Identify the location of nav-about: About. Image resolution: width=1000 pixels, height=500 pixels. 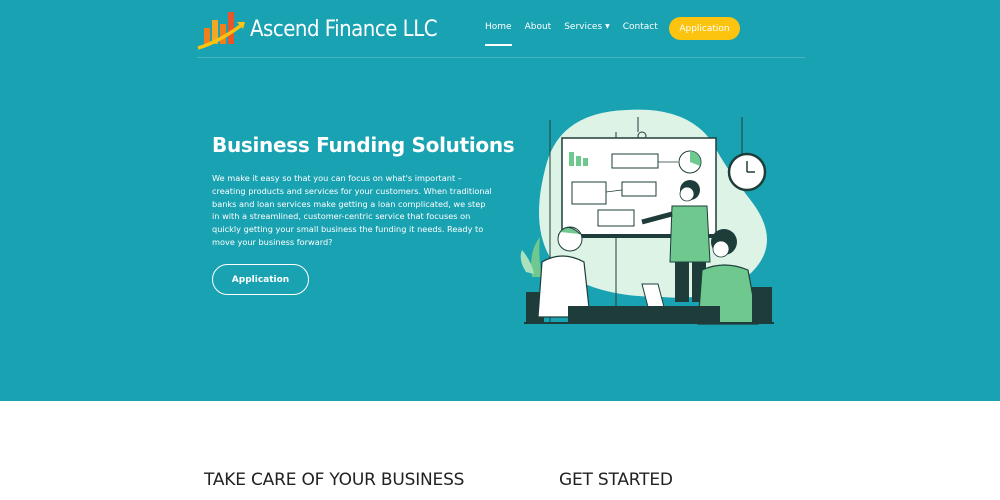
(538, 27).